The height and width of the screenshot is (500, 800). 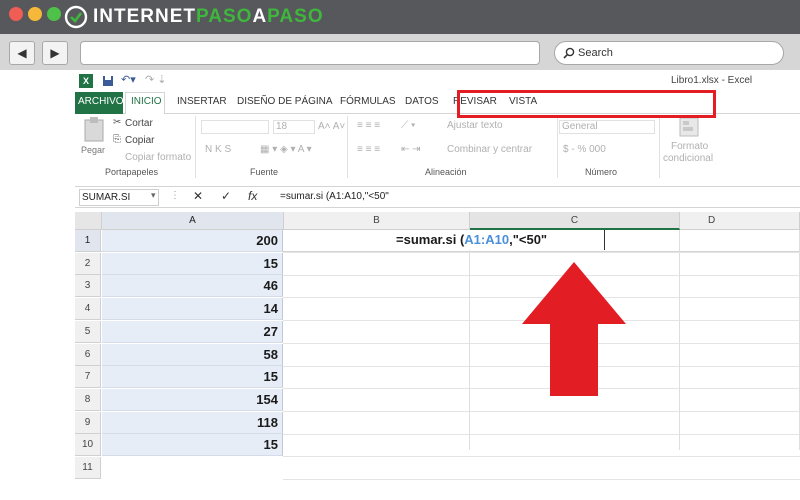 I want to click on select-all-corner, so click(x=88, y=221).